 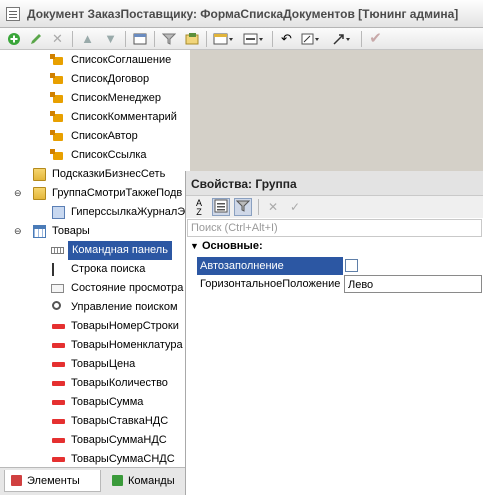 I want to click on tree-item-label: Состояние просмотра, so click(x=127, y=288).